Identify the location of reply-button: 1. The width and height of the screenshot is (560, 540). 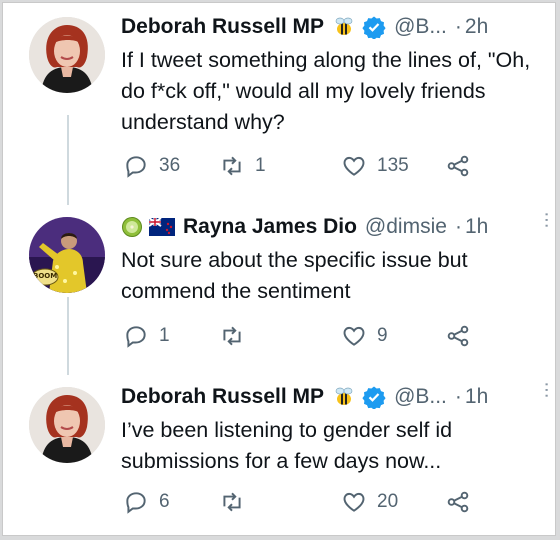
(146, 336).